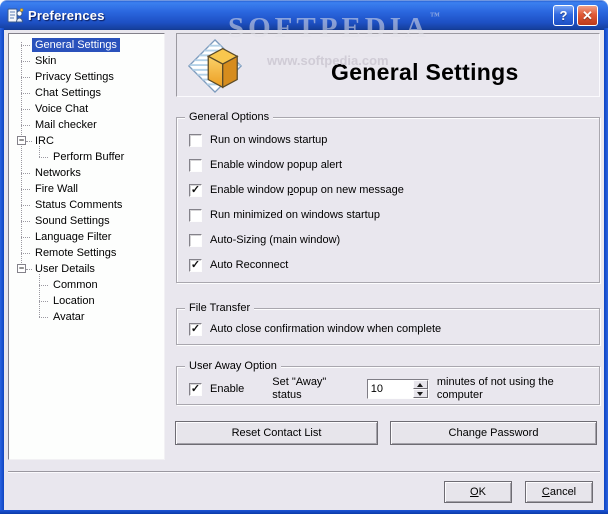 The width and height of the screenshot is (608, 514). Describe the element at coordinates (425, 72) in the screenshot. I see `page-title: General Settings` at that location.